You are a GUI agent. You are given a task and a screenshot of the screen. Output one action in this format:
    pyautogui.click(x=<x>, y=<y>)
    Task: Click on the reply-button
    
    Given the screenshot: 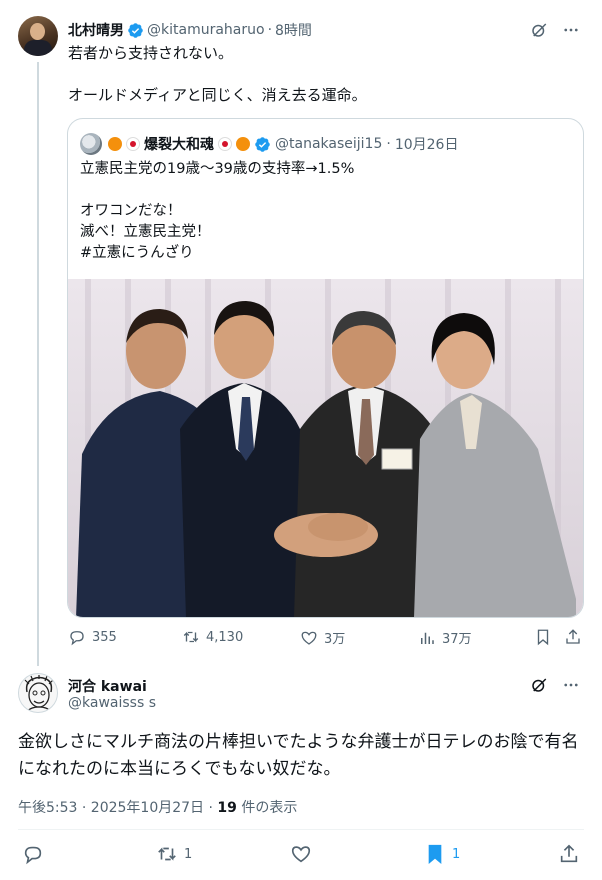 What is the action you would take?
    pyautogui.click(x=33, y=854)
    